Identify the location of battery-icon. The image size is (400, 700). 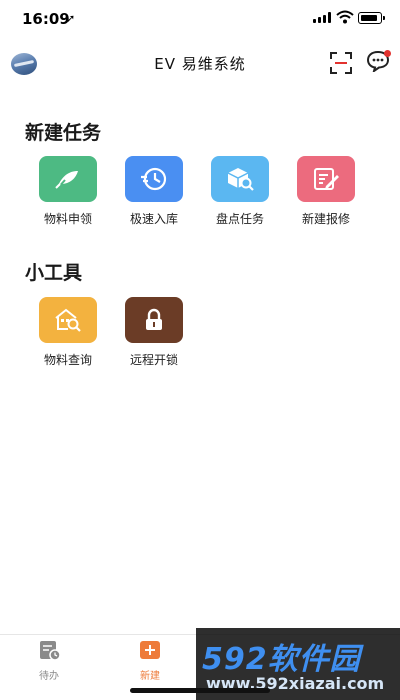
(371, 18).